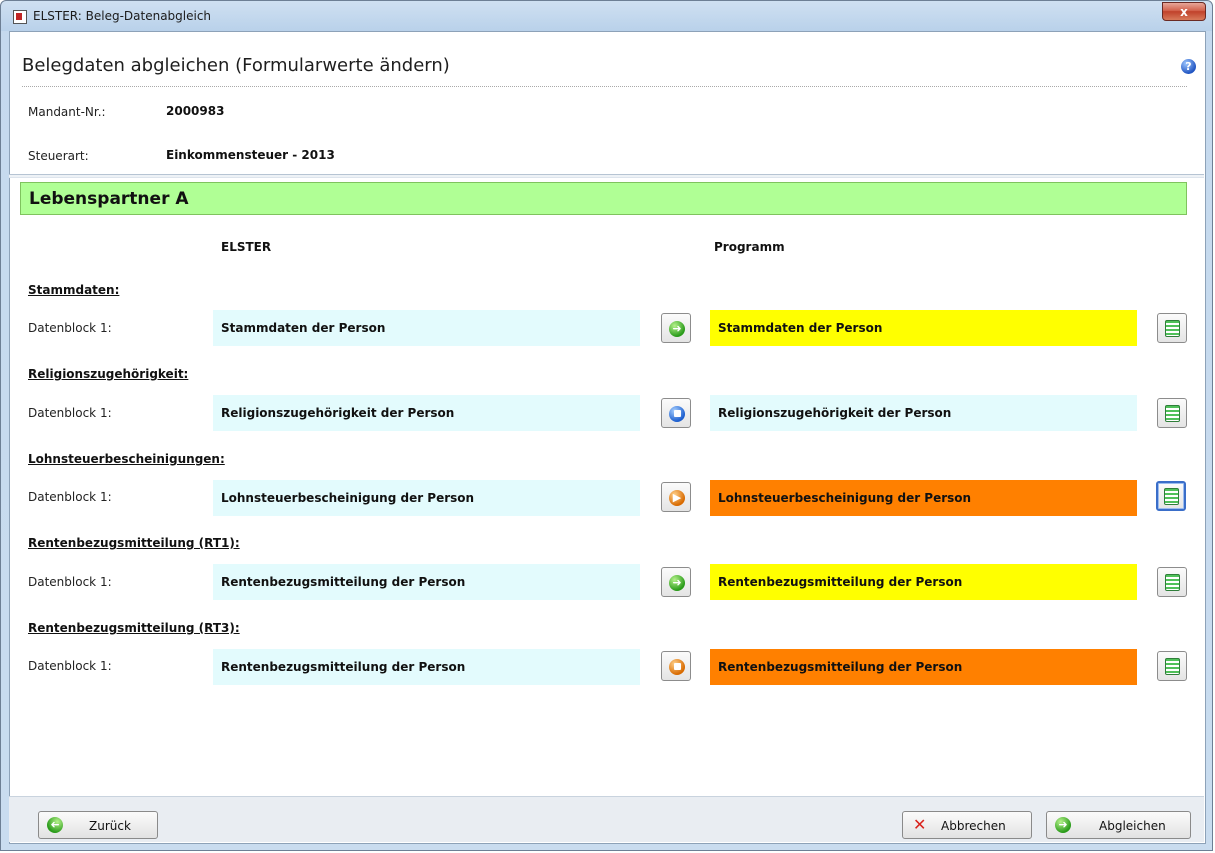 This screenshot has width=1215, height=853. I want to click on column-header-elster: ELSTER, so click(246, 247).